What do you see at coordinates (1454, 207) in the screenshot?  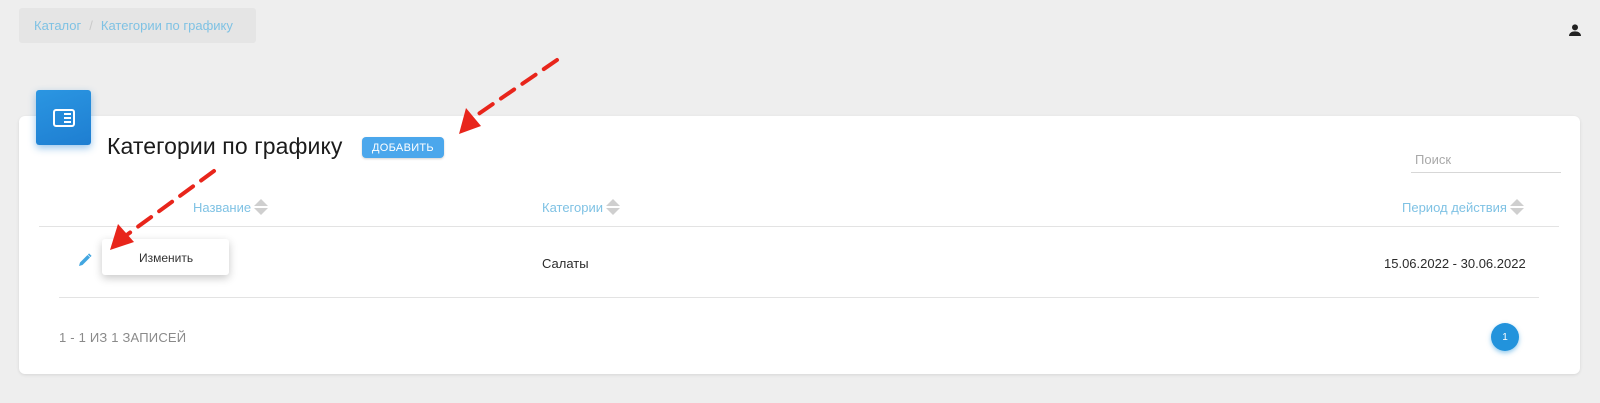 I see `column-header-label: Период действия` at bounding box center [1454, 207].